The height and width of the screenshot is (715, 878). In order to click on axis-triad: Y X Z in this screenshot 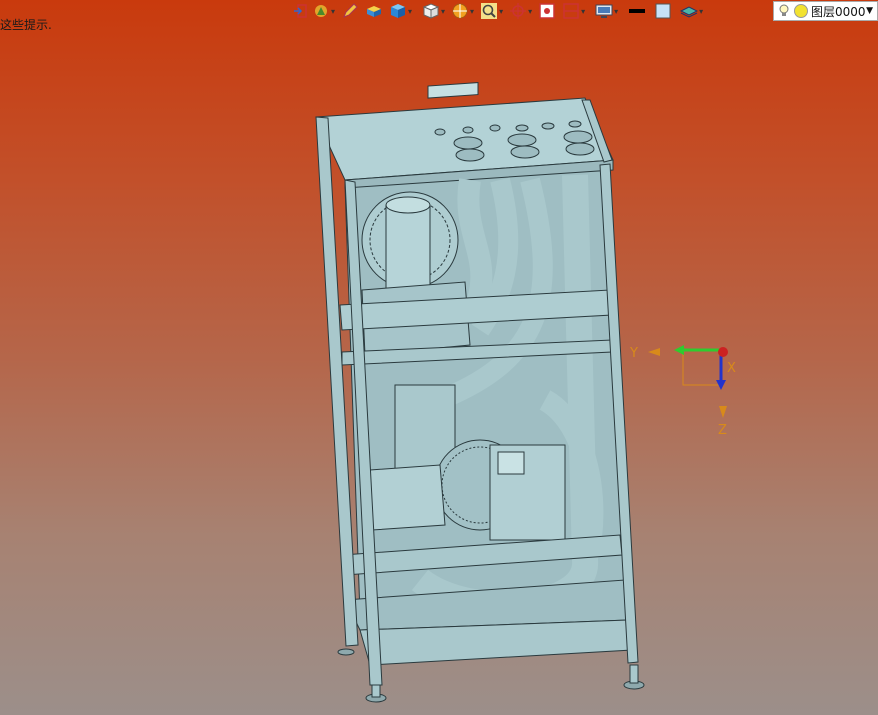, I will do `click(682, 391)`.